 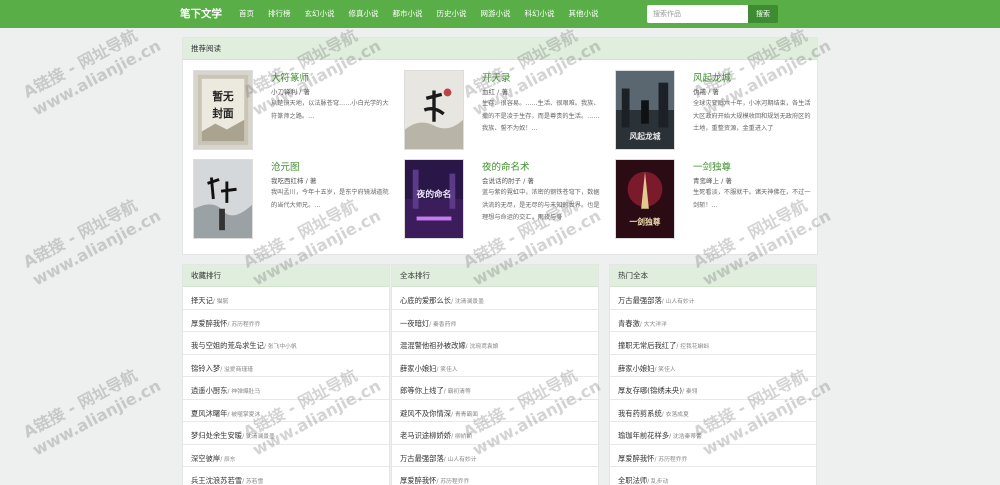 What do you see at coordinates (285, 166) in the screenshot?
I see `book-title: 沧元图` at bounding box center [285, 166].